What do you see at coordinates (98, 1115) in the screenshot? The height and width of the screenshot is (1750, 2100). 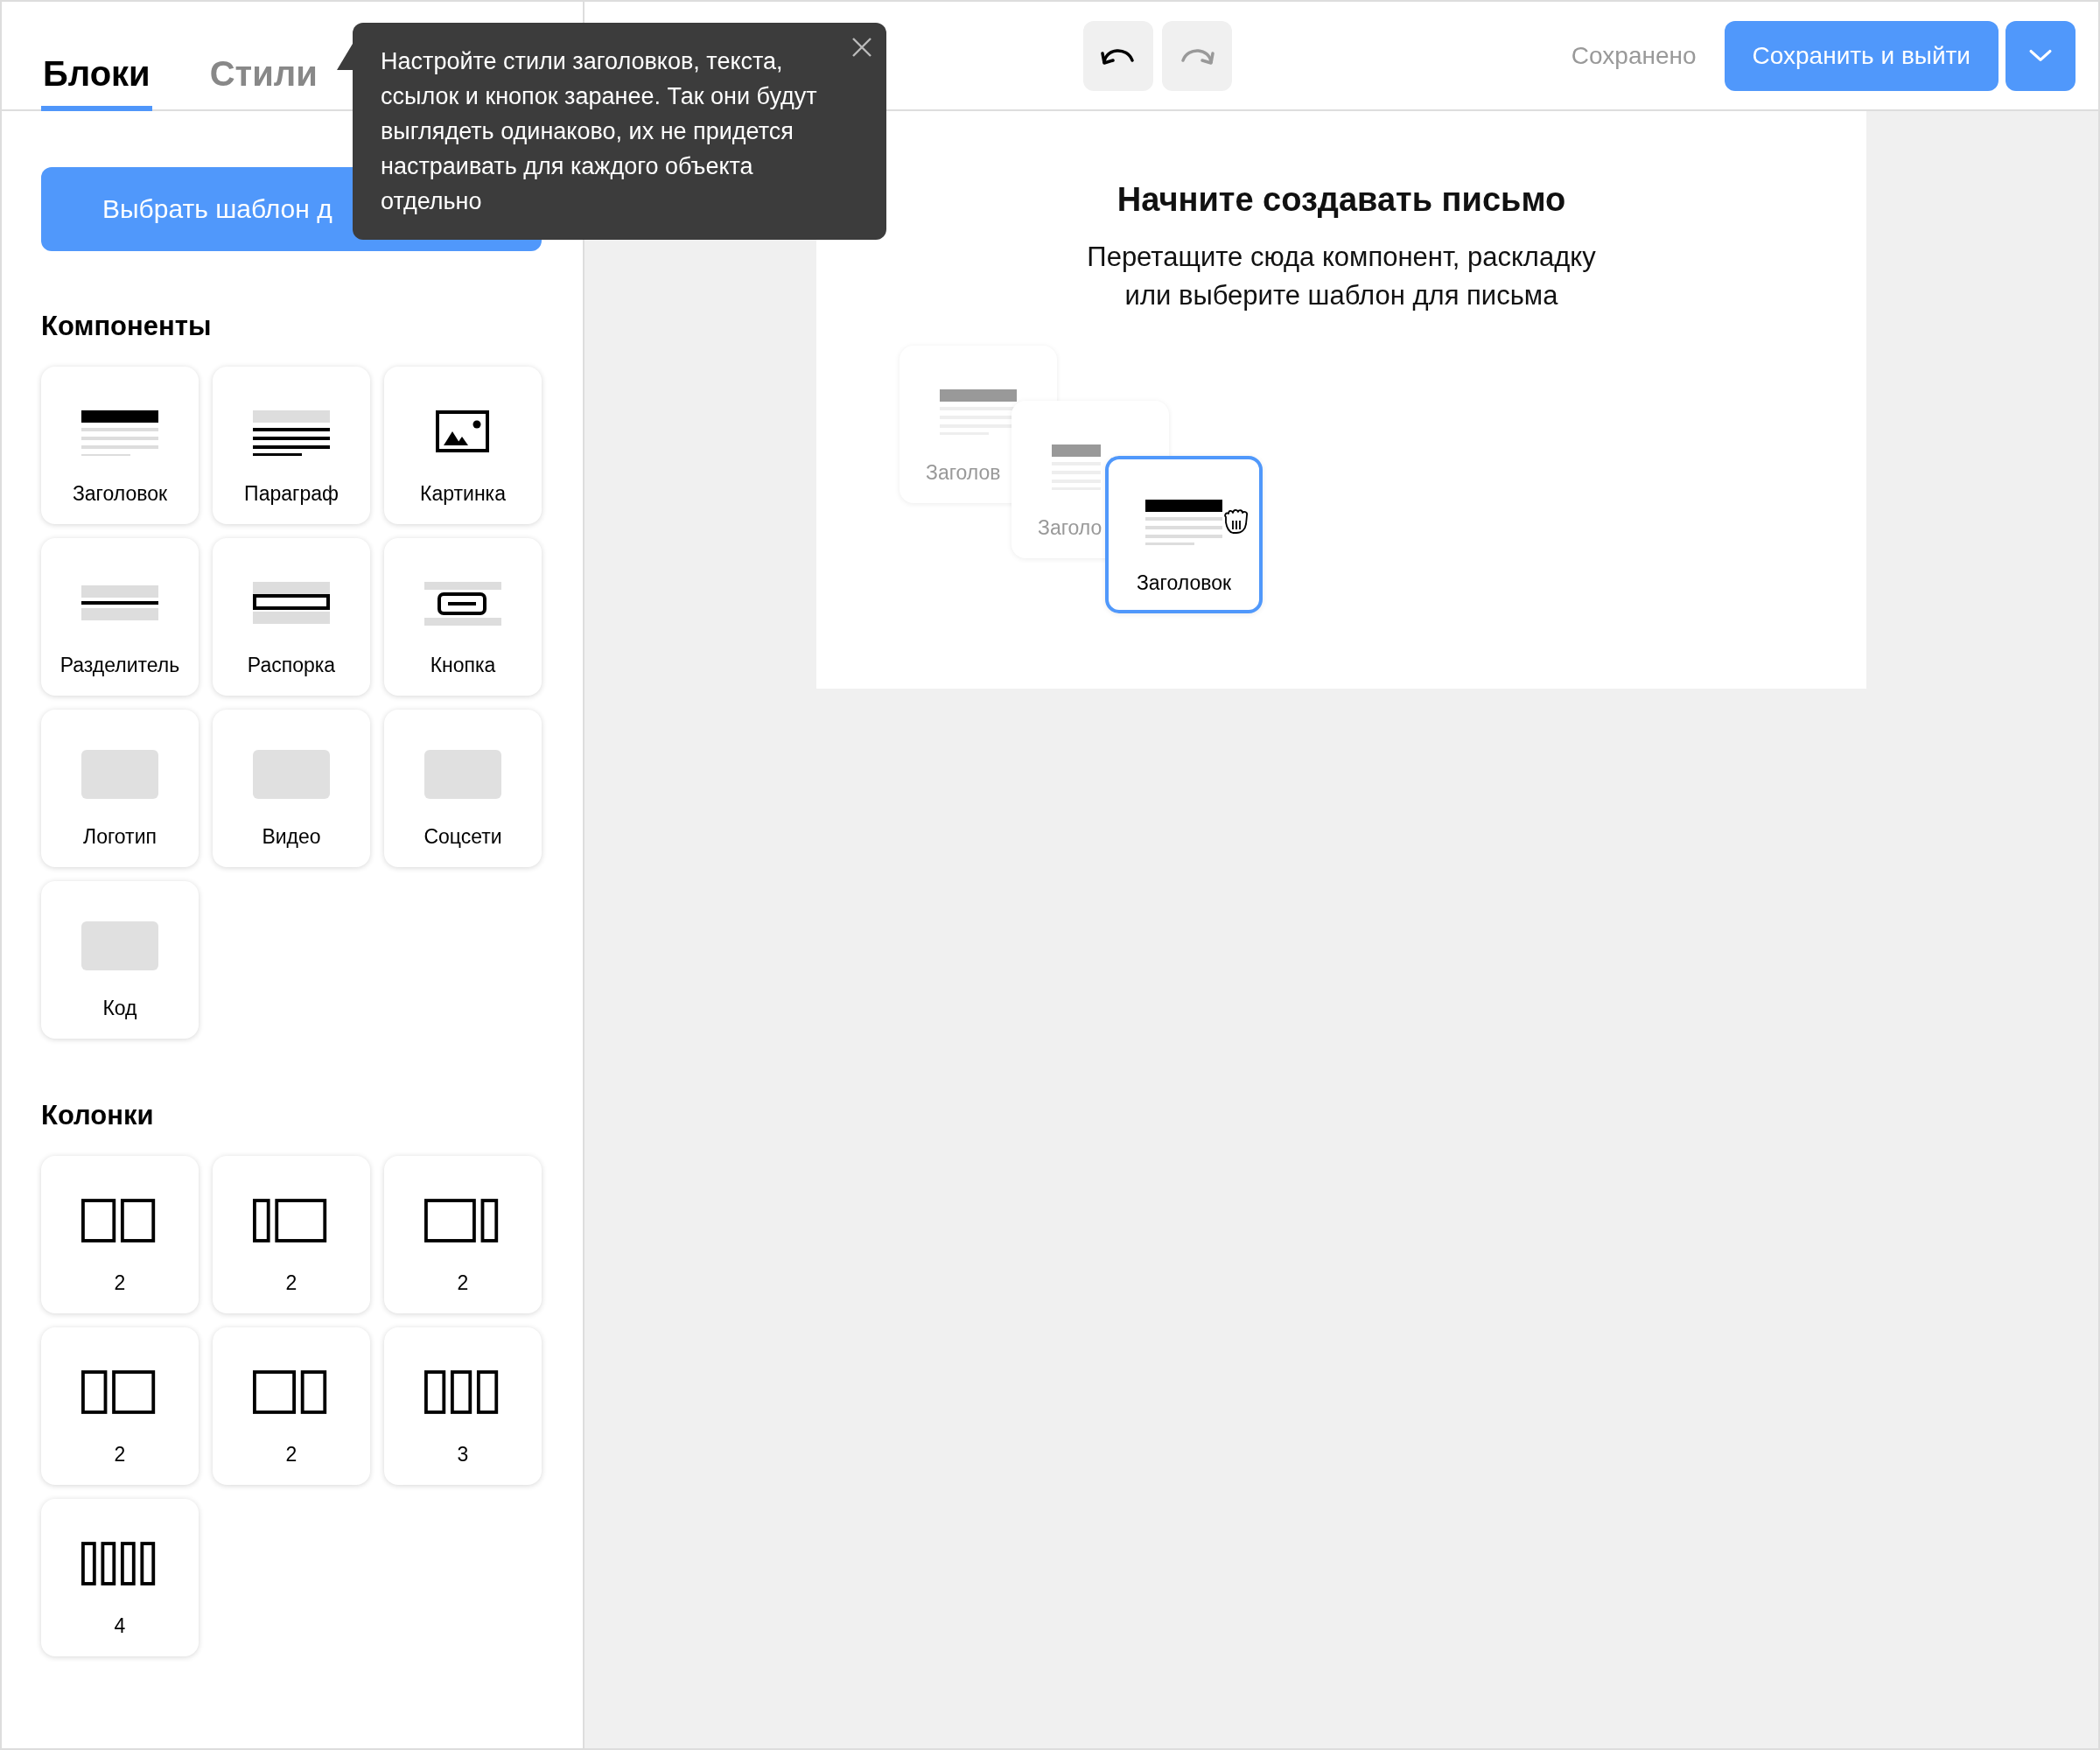 I see `section-title: Колонки` at bounding box center [98, 1115].